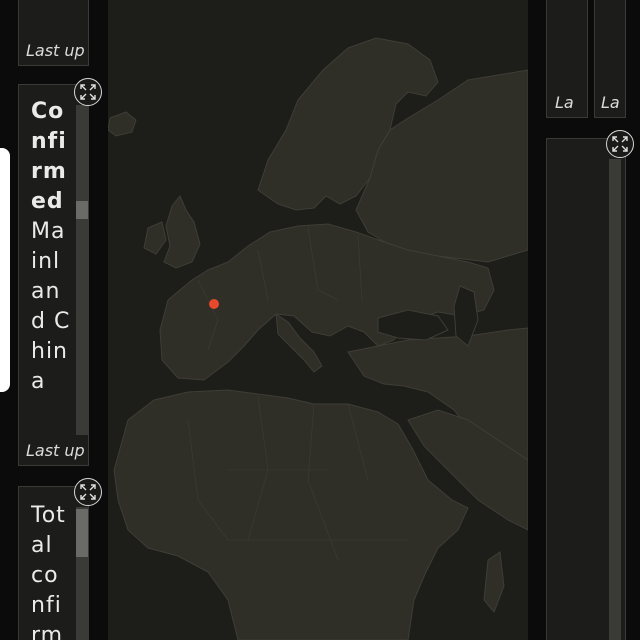  What do you see at coordinates (586, 389) in the screenshot?
I see `right-tall-panel` at bounding box center [586, 389].